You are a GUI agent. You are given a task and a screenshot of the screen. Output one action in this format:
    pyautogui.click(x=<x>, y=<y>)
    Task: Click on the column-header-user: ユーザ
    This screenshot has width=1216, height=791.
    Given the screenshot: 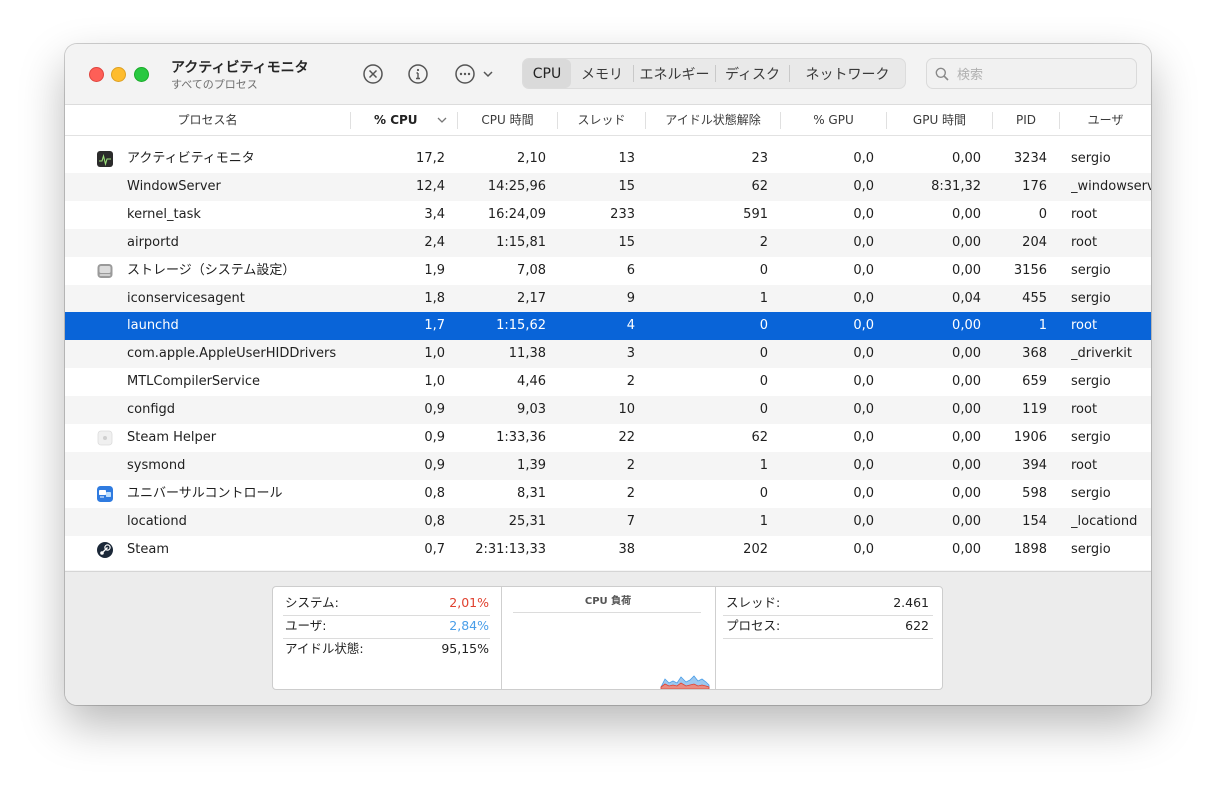 What is the action you would take?
    pyautogui.click(x=1105, y=120)
    